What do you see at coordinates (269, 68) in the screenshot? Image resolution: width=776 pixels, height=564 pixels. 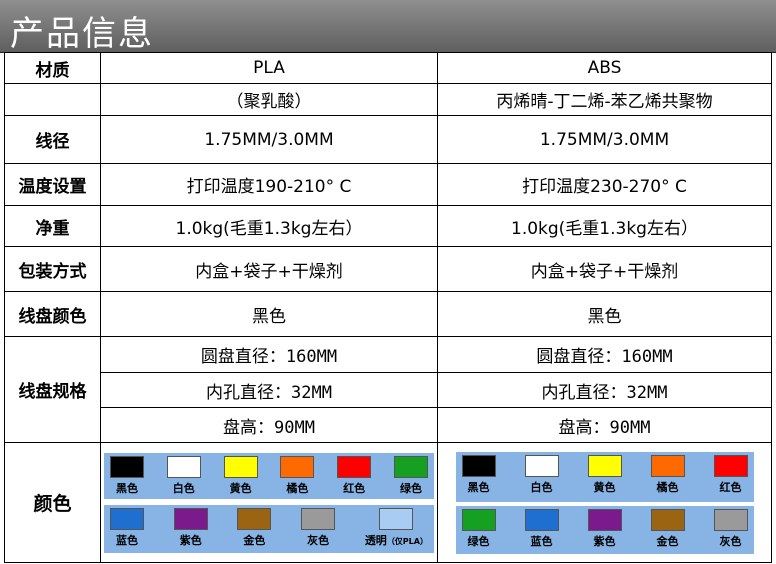 I see `pla-material: PLA` at bounding box center [269, 68].